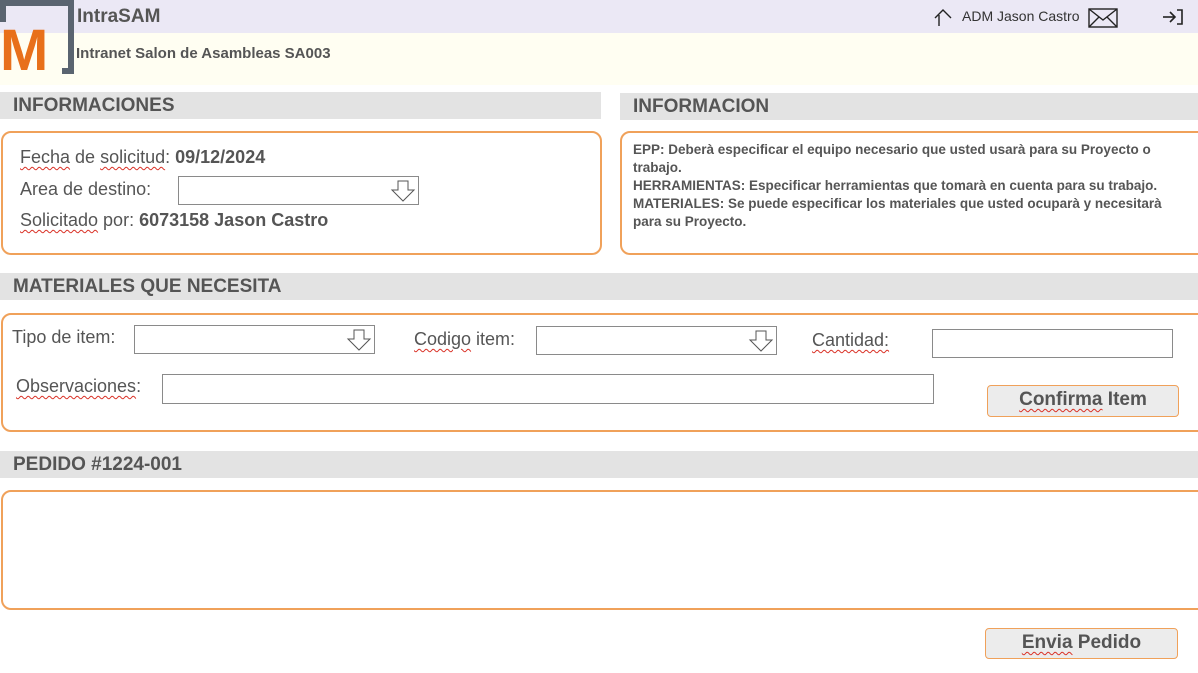 Image resolution: width=1198 pixels, height=673 pixels. Describe the element at coordinates (943, 17) in the screenshot. I see `home-icon` at that location.